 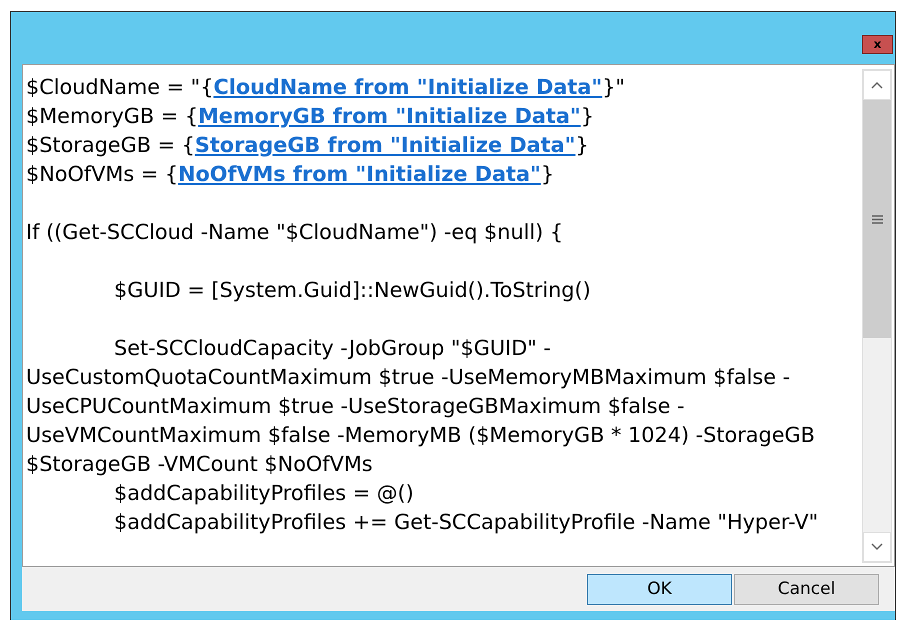 I want to click on code-line: $addCapabilityProfiles = @(), so click(x=263, y=493).